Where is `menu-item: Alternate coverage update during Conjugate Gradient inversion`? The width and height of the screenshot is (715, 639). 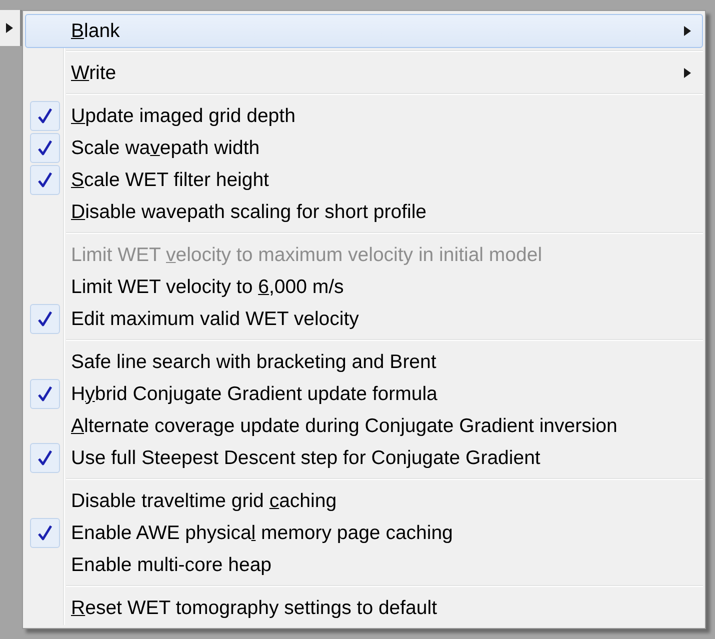
menu-item: Alternate coverage update during Conjugate Gradient inversion is located at coordinates (364, 426).